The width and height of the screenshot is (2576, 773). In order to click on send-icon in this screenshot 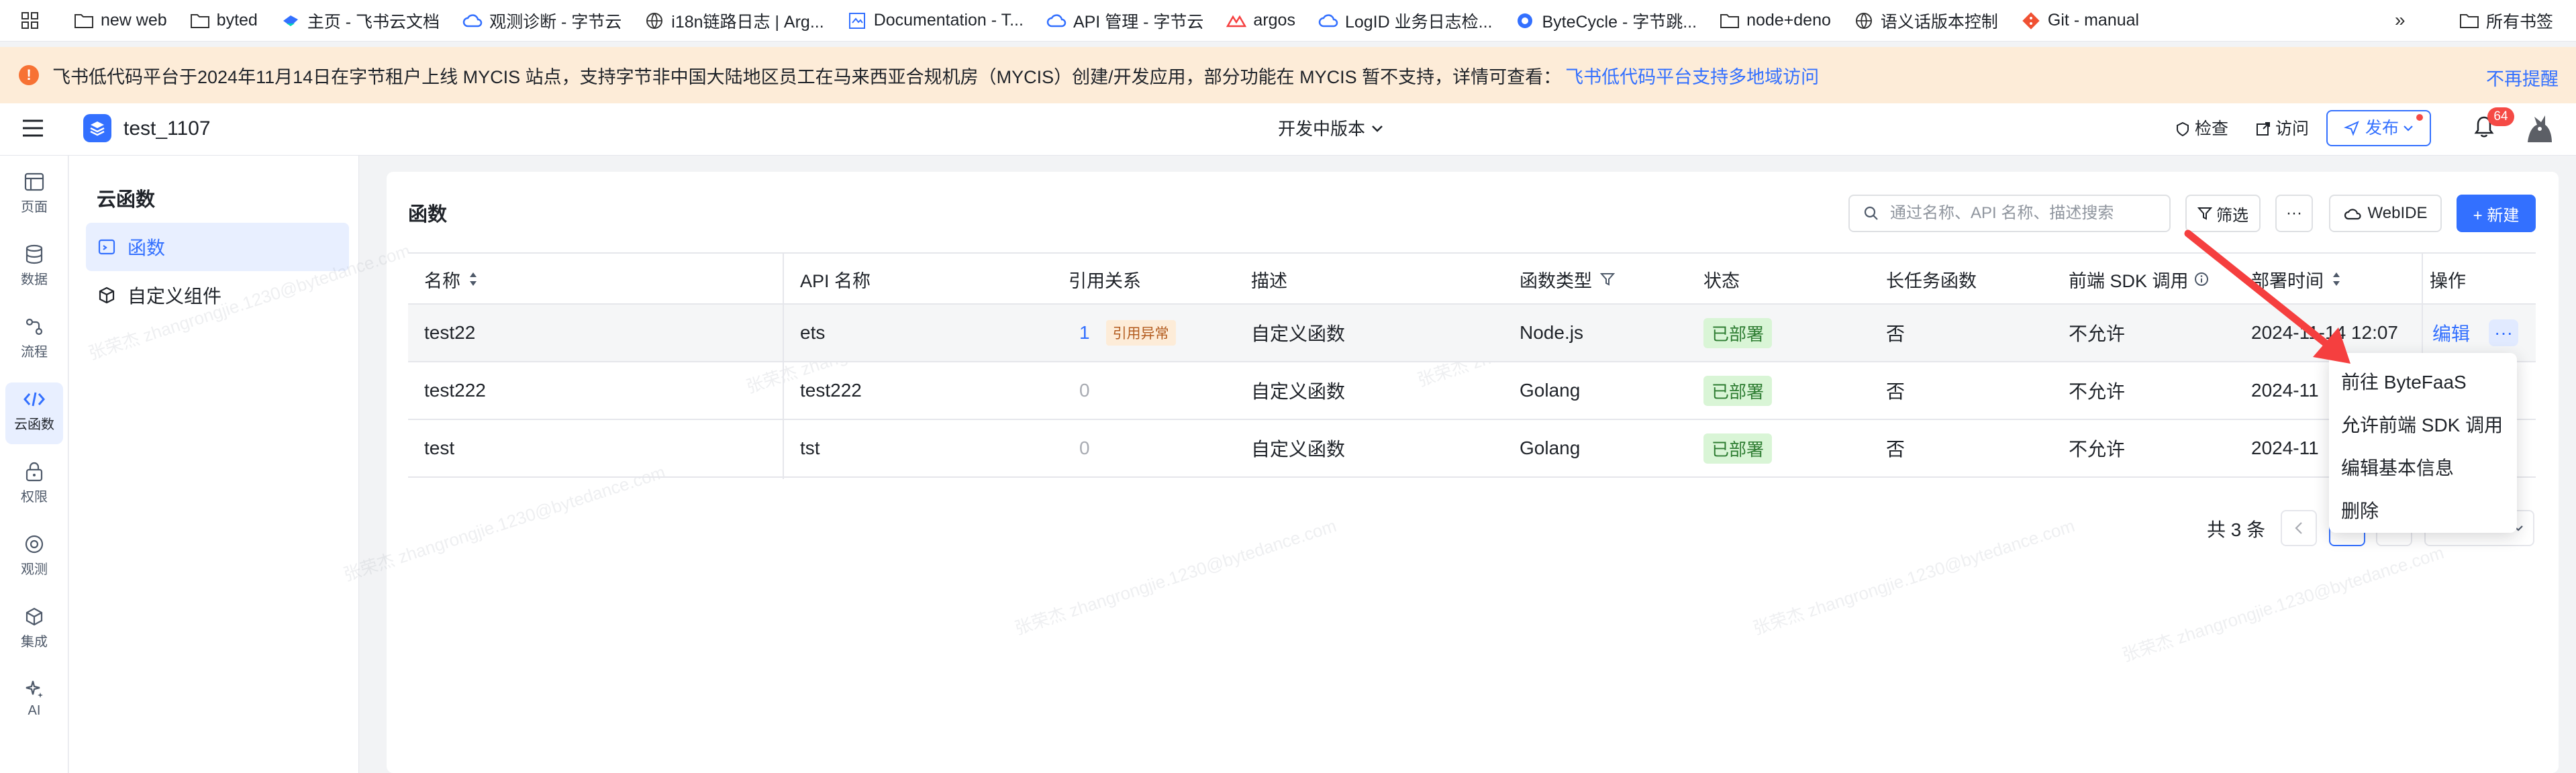, I will do `click(2351, 128)`.